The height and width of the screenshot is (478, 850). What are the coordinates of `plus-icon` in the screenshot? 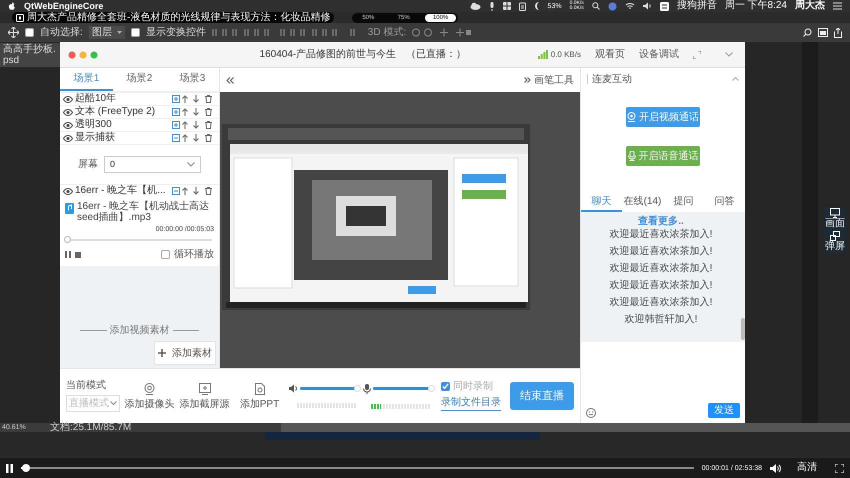 It's located at (162, 353).